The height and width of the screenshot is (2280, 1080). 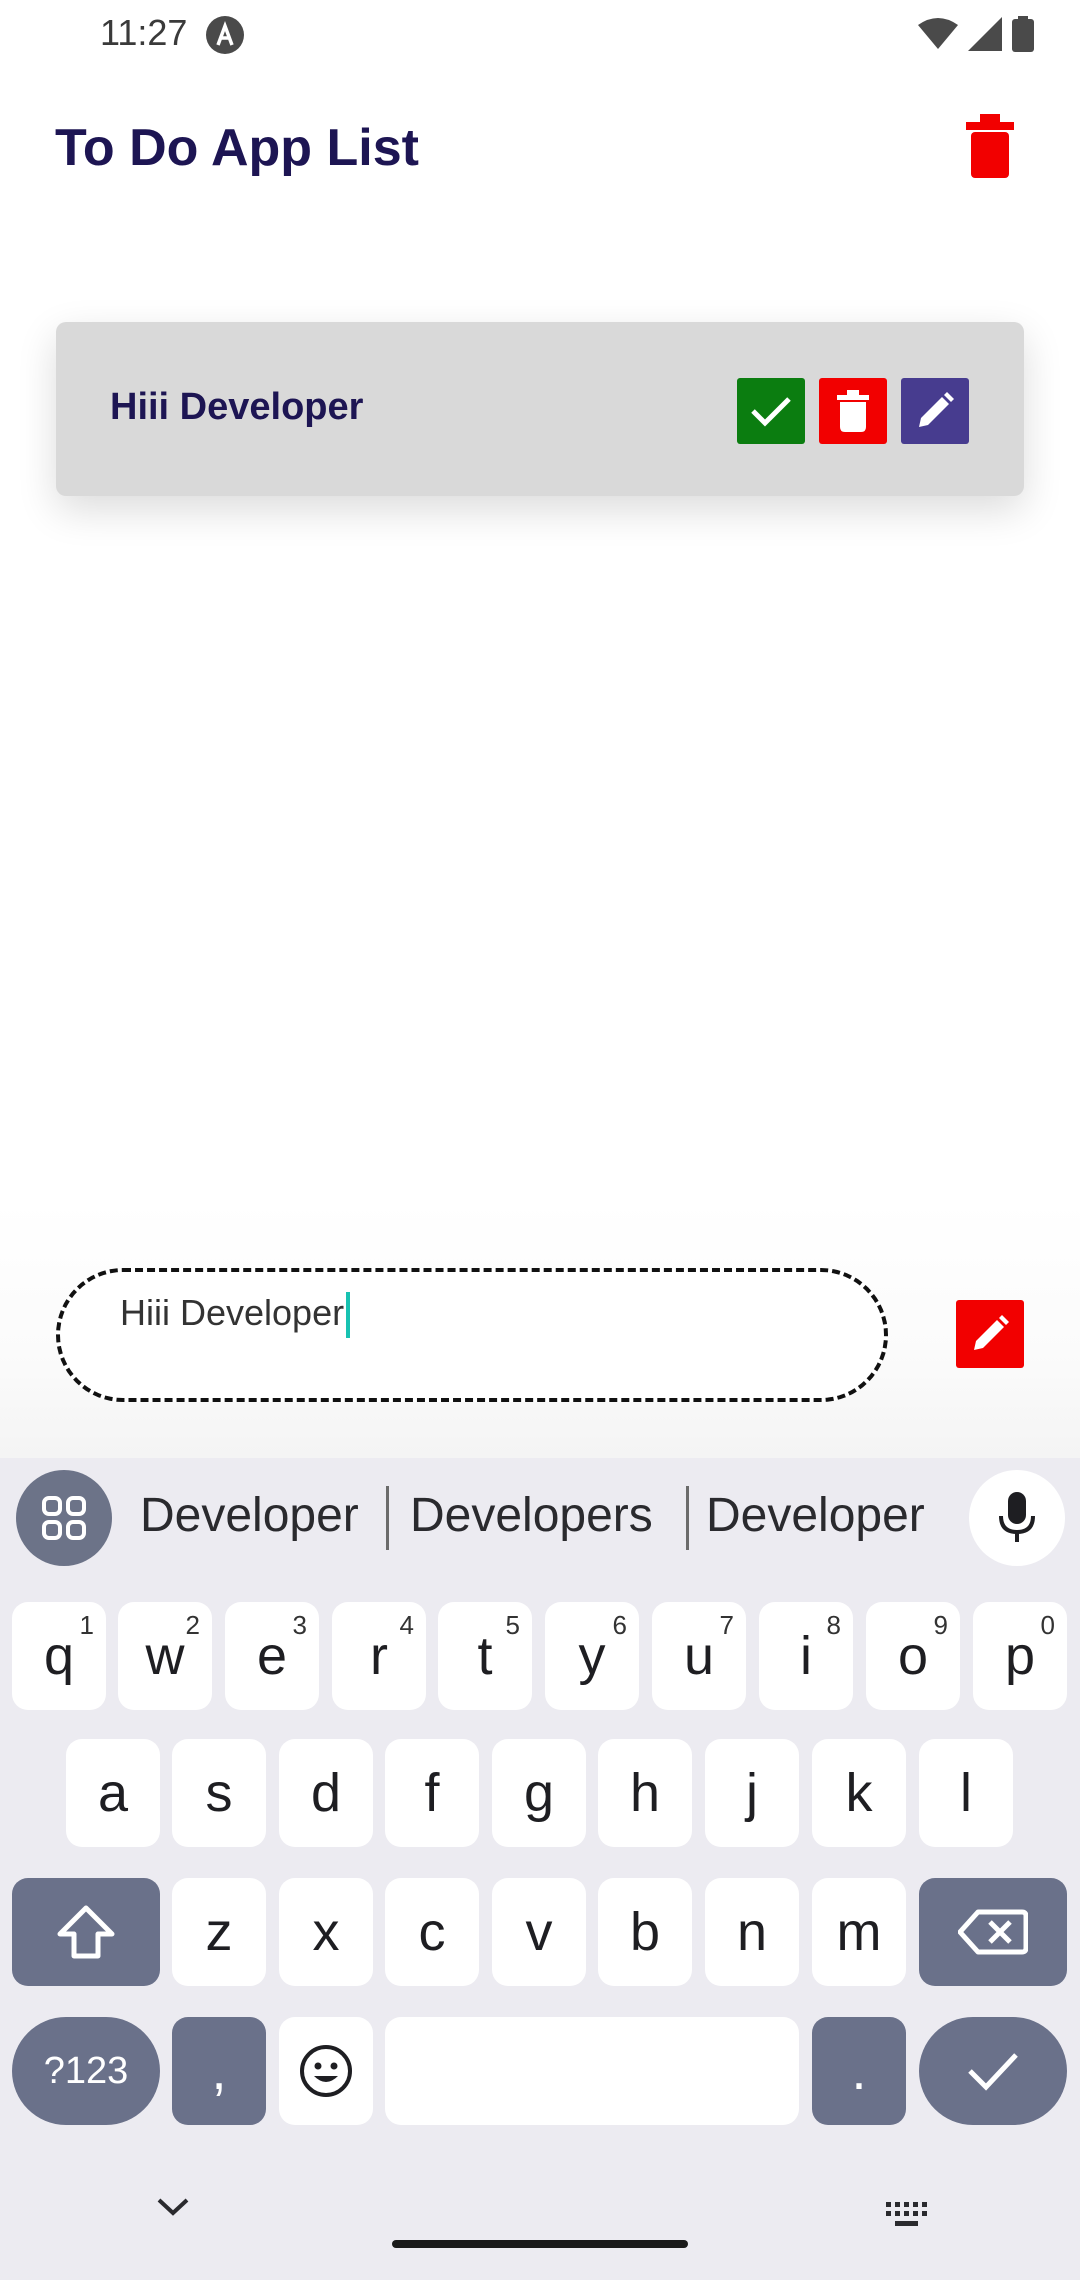 What do you see at coordinates (249, 1515) in the screenshot?
I see `suggestion-1: Developer` at bounding box center [249, 1515].